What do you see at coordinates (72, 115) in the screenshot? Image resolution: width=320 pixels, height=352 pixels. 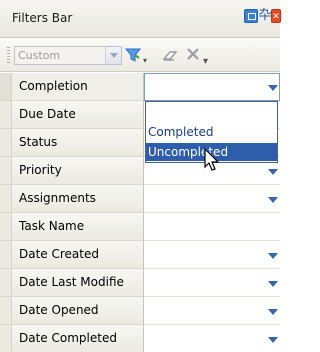 I see `filter-label: Due Date` at bounding box center [72, 115].